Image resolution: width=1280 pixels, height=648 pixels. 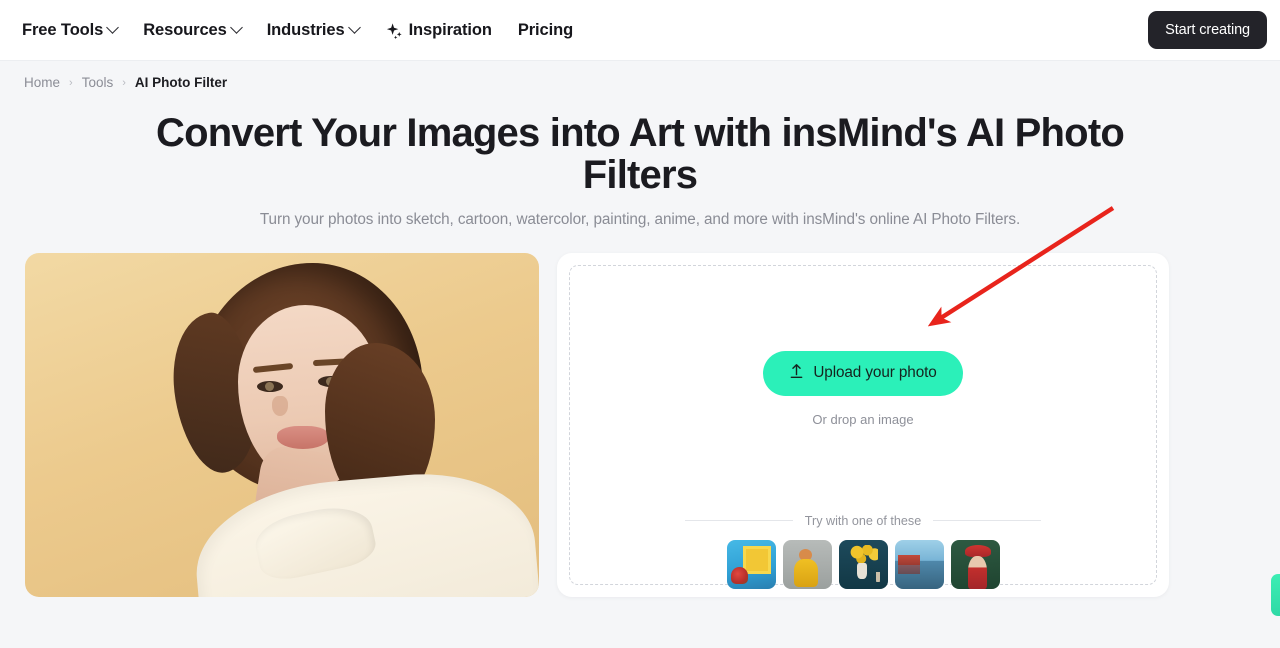 I want to click on nav-item-resources: Resources, so click(x=193, y=30).